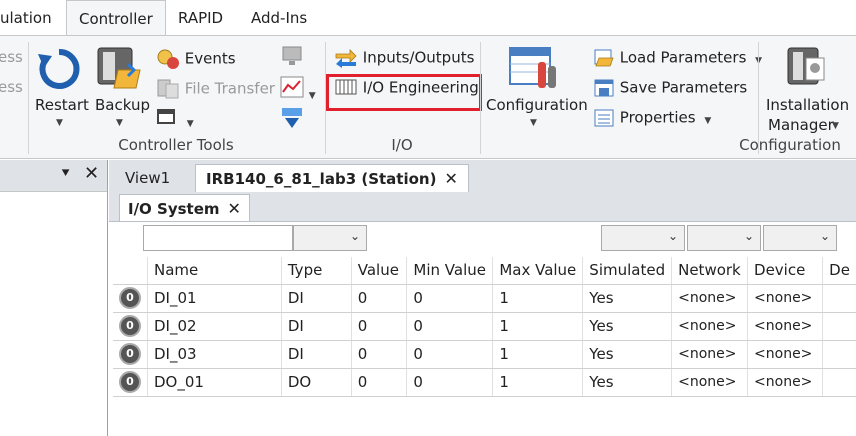 This screenshot has width=856, height=436. I want to click on tab-io-system: I/O System ✕, so click(184, 207).